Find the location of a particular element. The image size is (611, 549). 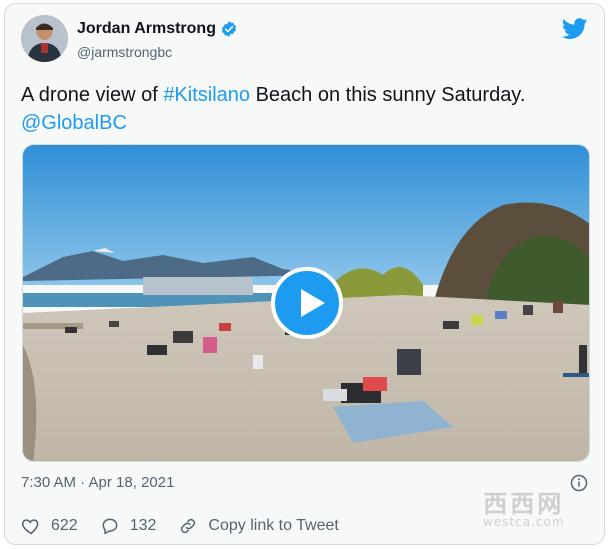

tweet-text-before: A drone view of is located at coordinates (92, 95).